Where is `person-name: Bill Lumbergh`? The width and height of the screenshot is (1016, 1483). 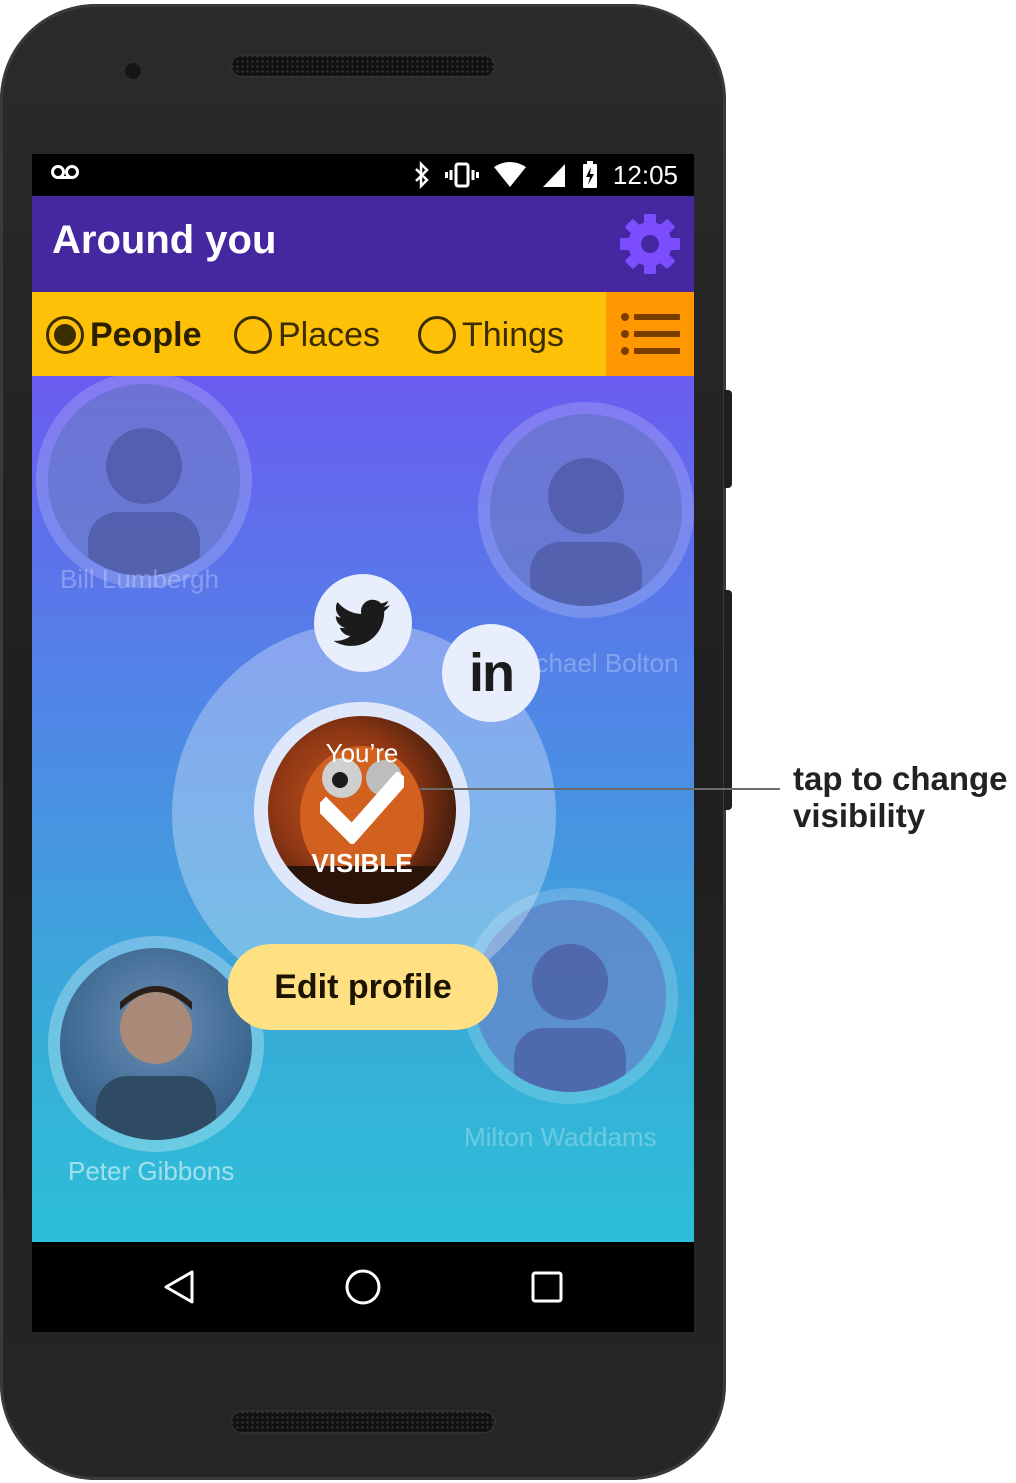 person-name: Bill Lumbergh is located at coordinates (139, 579).